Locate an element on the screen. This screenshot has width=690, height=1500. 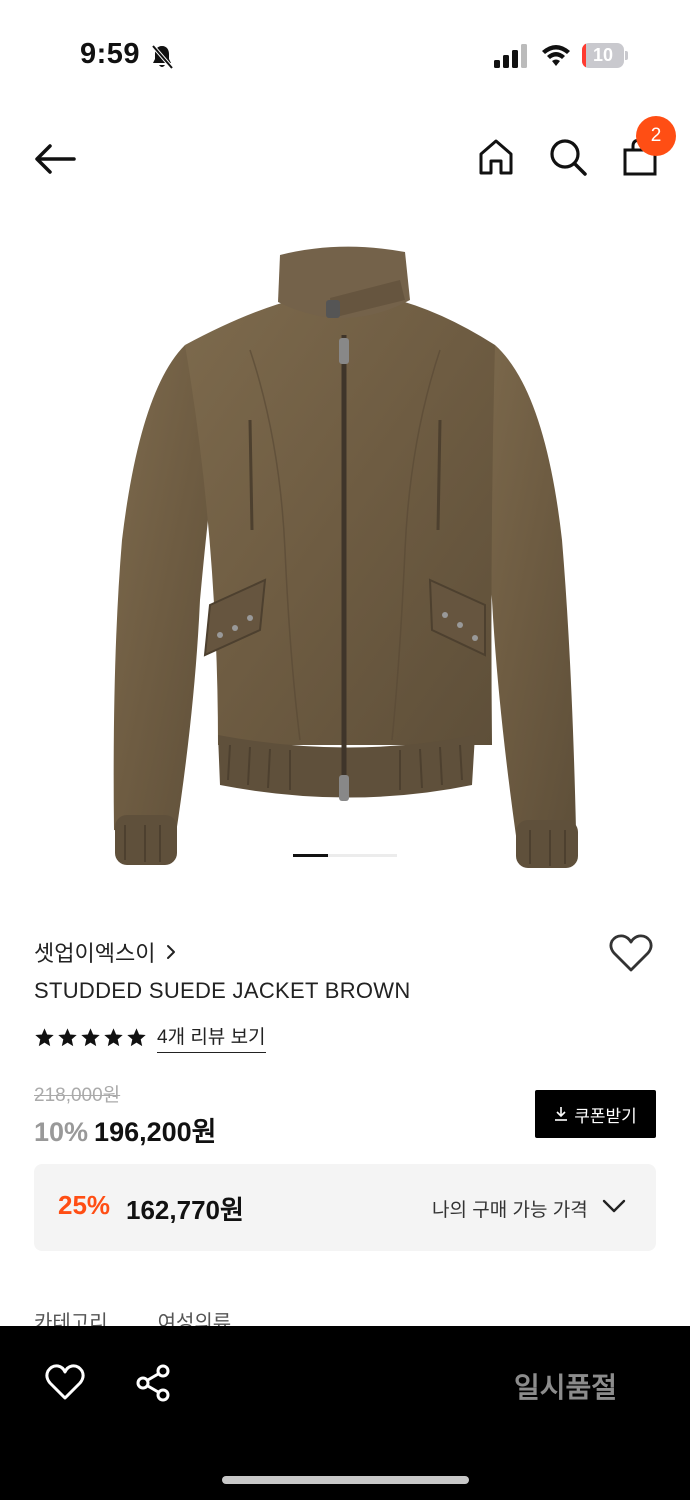
home-indicator is located at coordinates (345, 1480).